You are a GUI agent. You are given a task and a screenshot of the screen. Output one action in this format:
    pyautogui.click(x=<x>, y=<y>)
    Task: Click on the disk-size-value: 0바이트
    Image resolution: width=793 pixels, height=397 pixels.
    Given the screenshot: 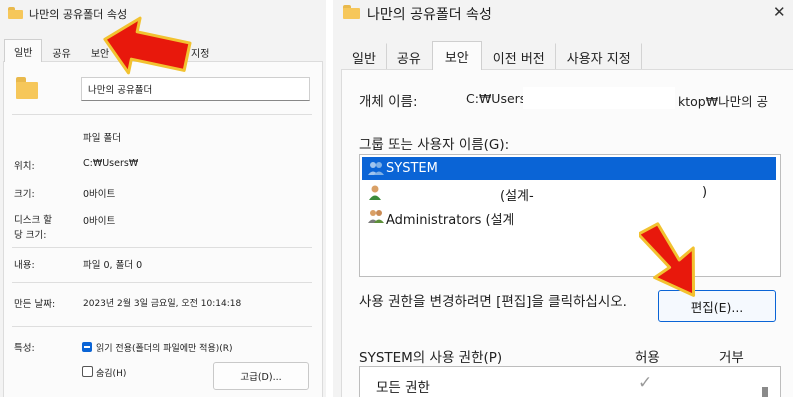 What is the action you would take?
    pyautogui.click(x=99, y=221)
    